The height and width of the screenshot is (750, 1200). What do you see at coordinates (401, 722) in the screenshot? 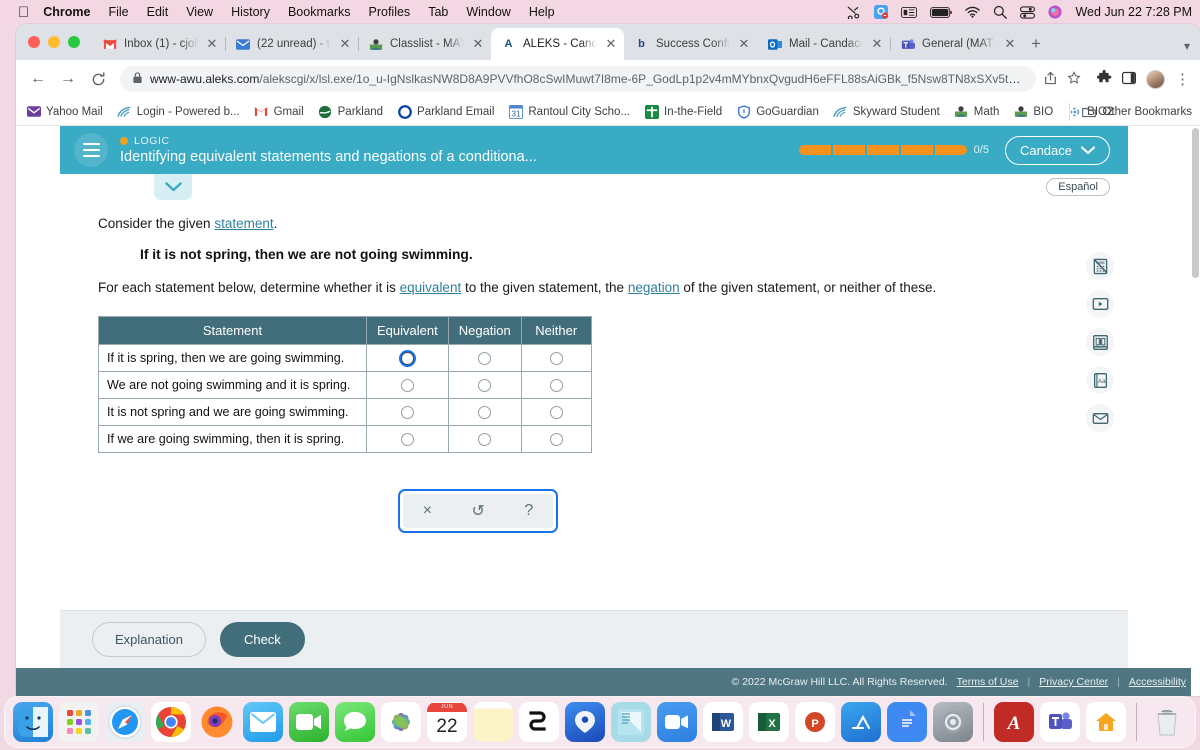
I see `dock-item-photos` at bounding box center [401, 722].